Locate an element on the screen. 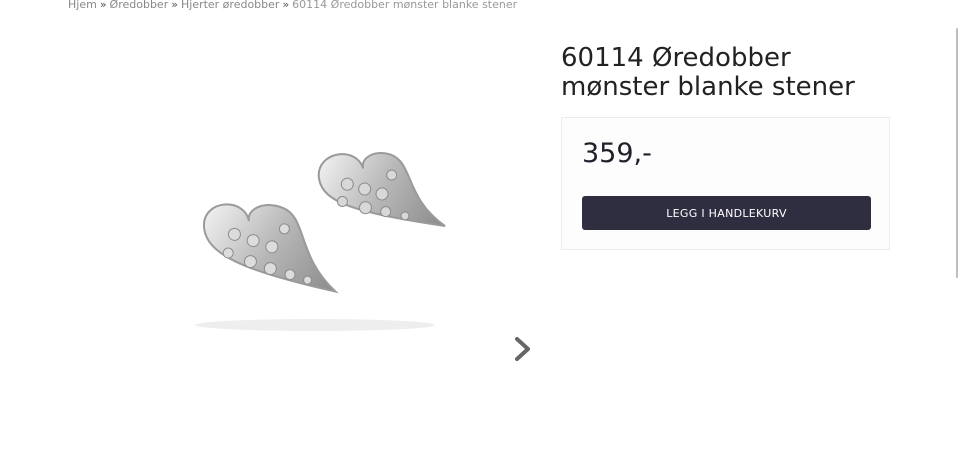 Image resolution: width=960 pixels, height=466 pixels. product-title: 60114 Øredobber mønster blanke stener is located at coordinates (708, 72).